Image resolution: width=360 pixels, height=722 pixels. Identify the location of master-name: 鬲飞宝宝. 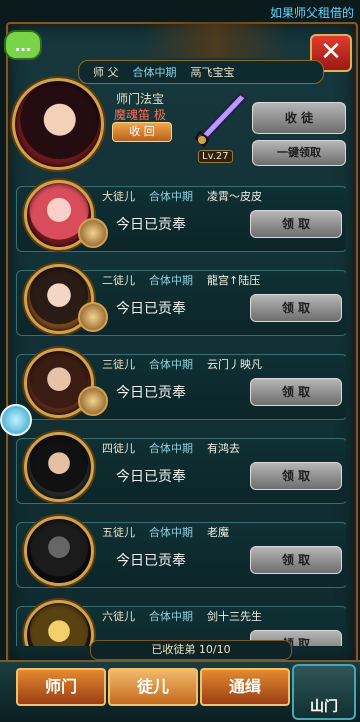
(212, 72).